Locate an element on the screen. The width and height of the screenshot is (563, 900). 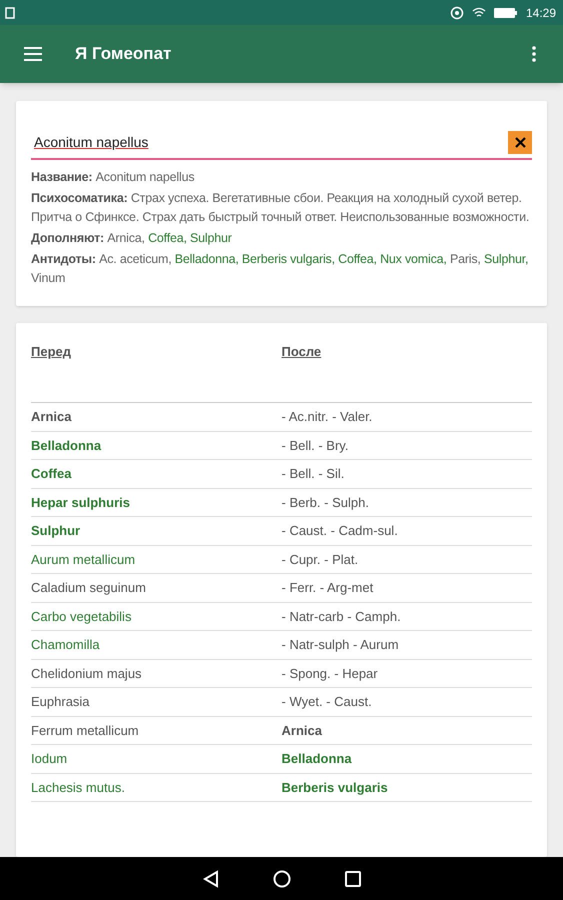
table-cell: - Bell. - Sil. is located at coordinates (313, 474).